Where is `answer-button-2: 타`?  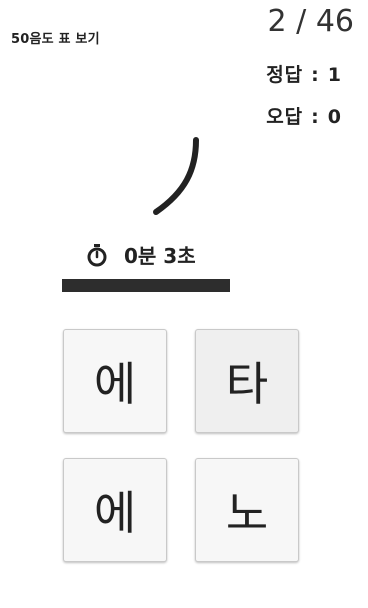 answer-button-2: 타 is located at coordinates (247, 381).